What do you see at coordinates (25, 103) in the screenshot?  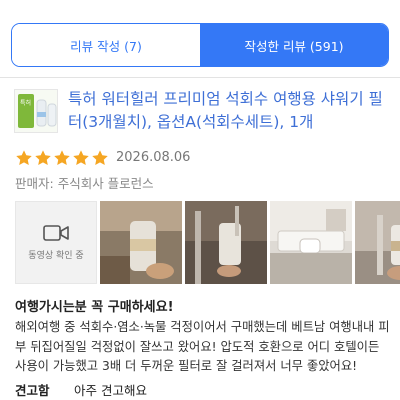 I see `thumb-text: 특허` at bounding box center [25, 103].